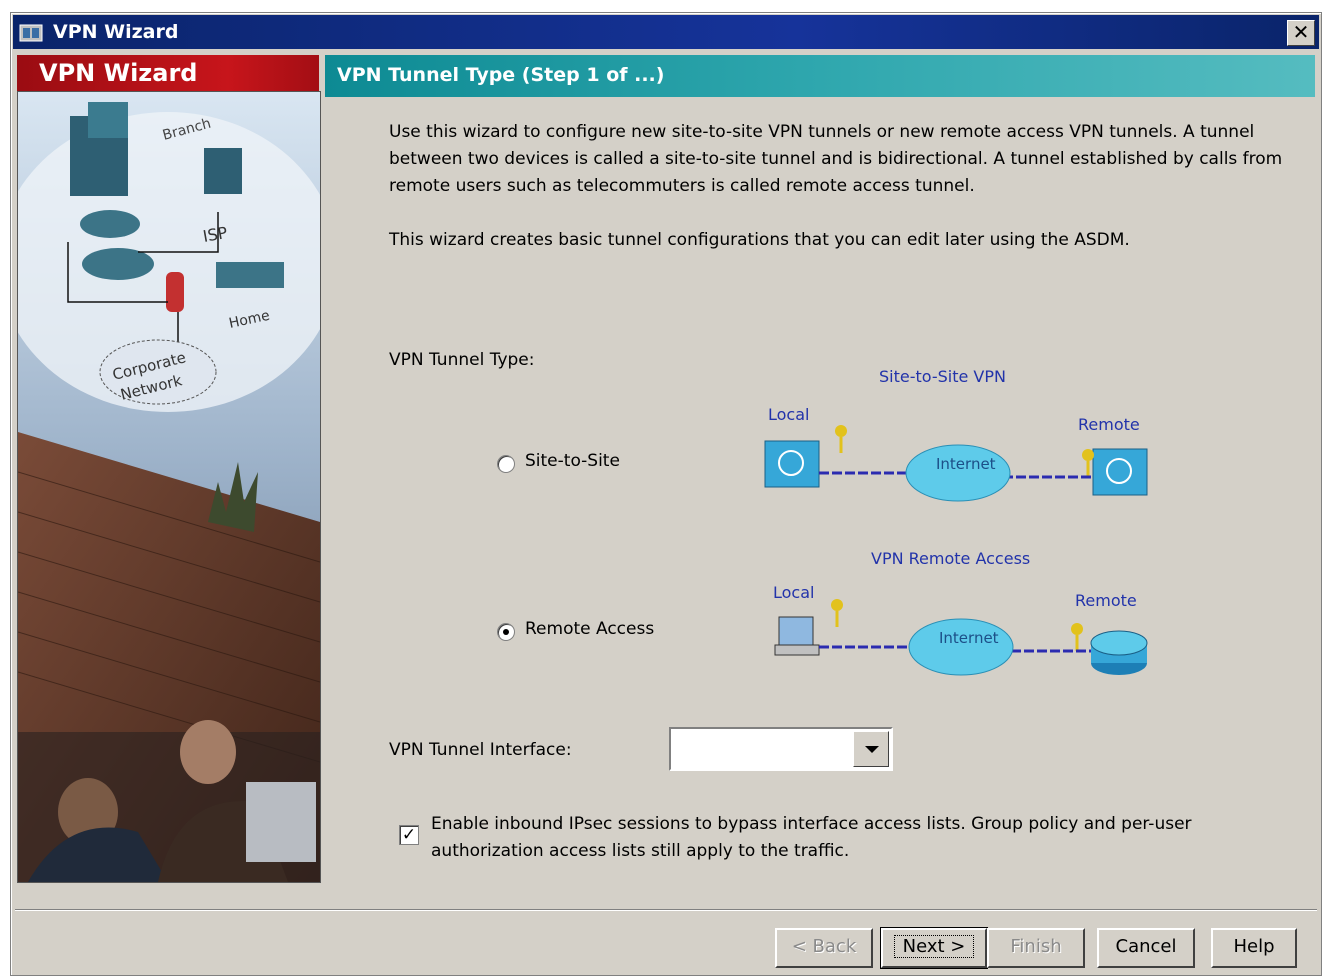 The height and width of the screenshot is (977, 1323). I want to click on remote-access-radio, so click(506, 632).